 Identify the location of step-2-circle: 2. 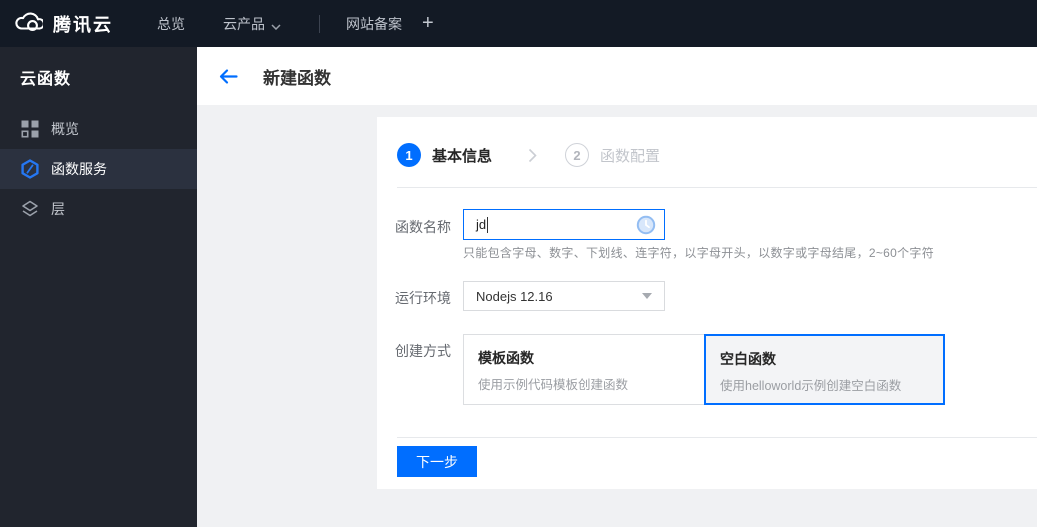
(577, 155).